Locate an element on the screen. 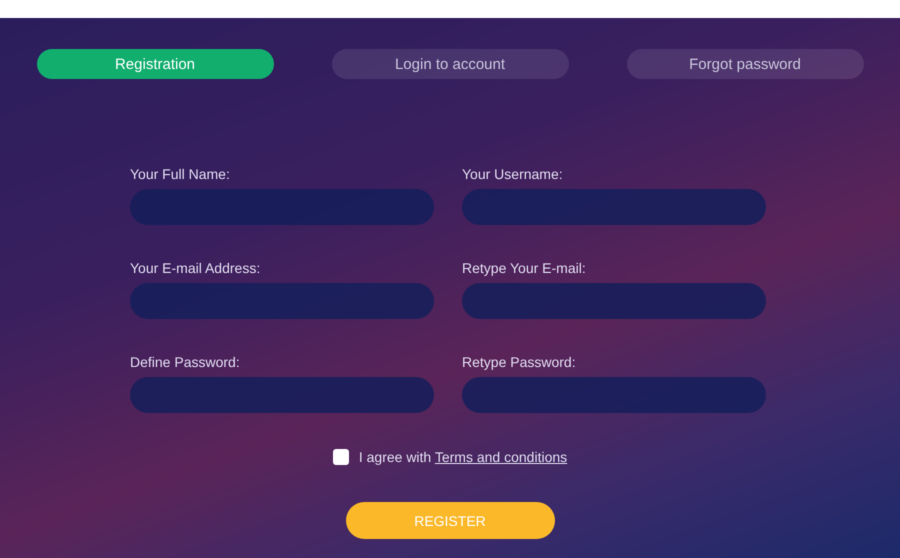  field-label: Your Username: is located at coordinates (513, 174).